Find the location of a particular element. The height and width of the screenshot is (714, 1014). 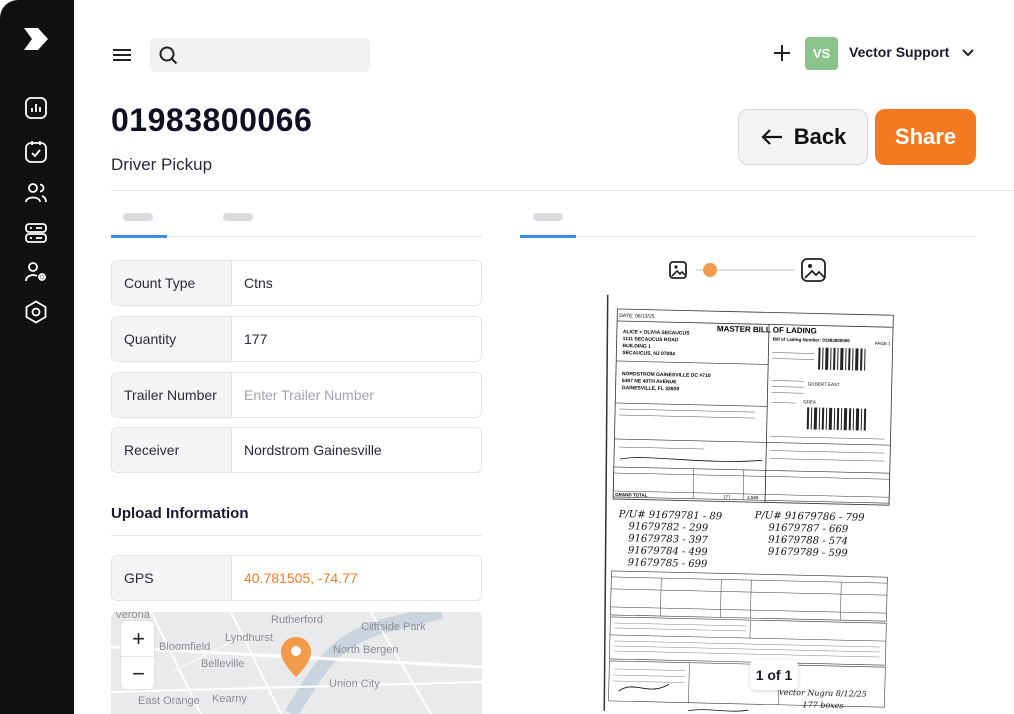

plus-icon is located at coordinates (782, 53).